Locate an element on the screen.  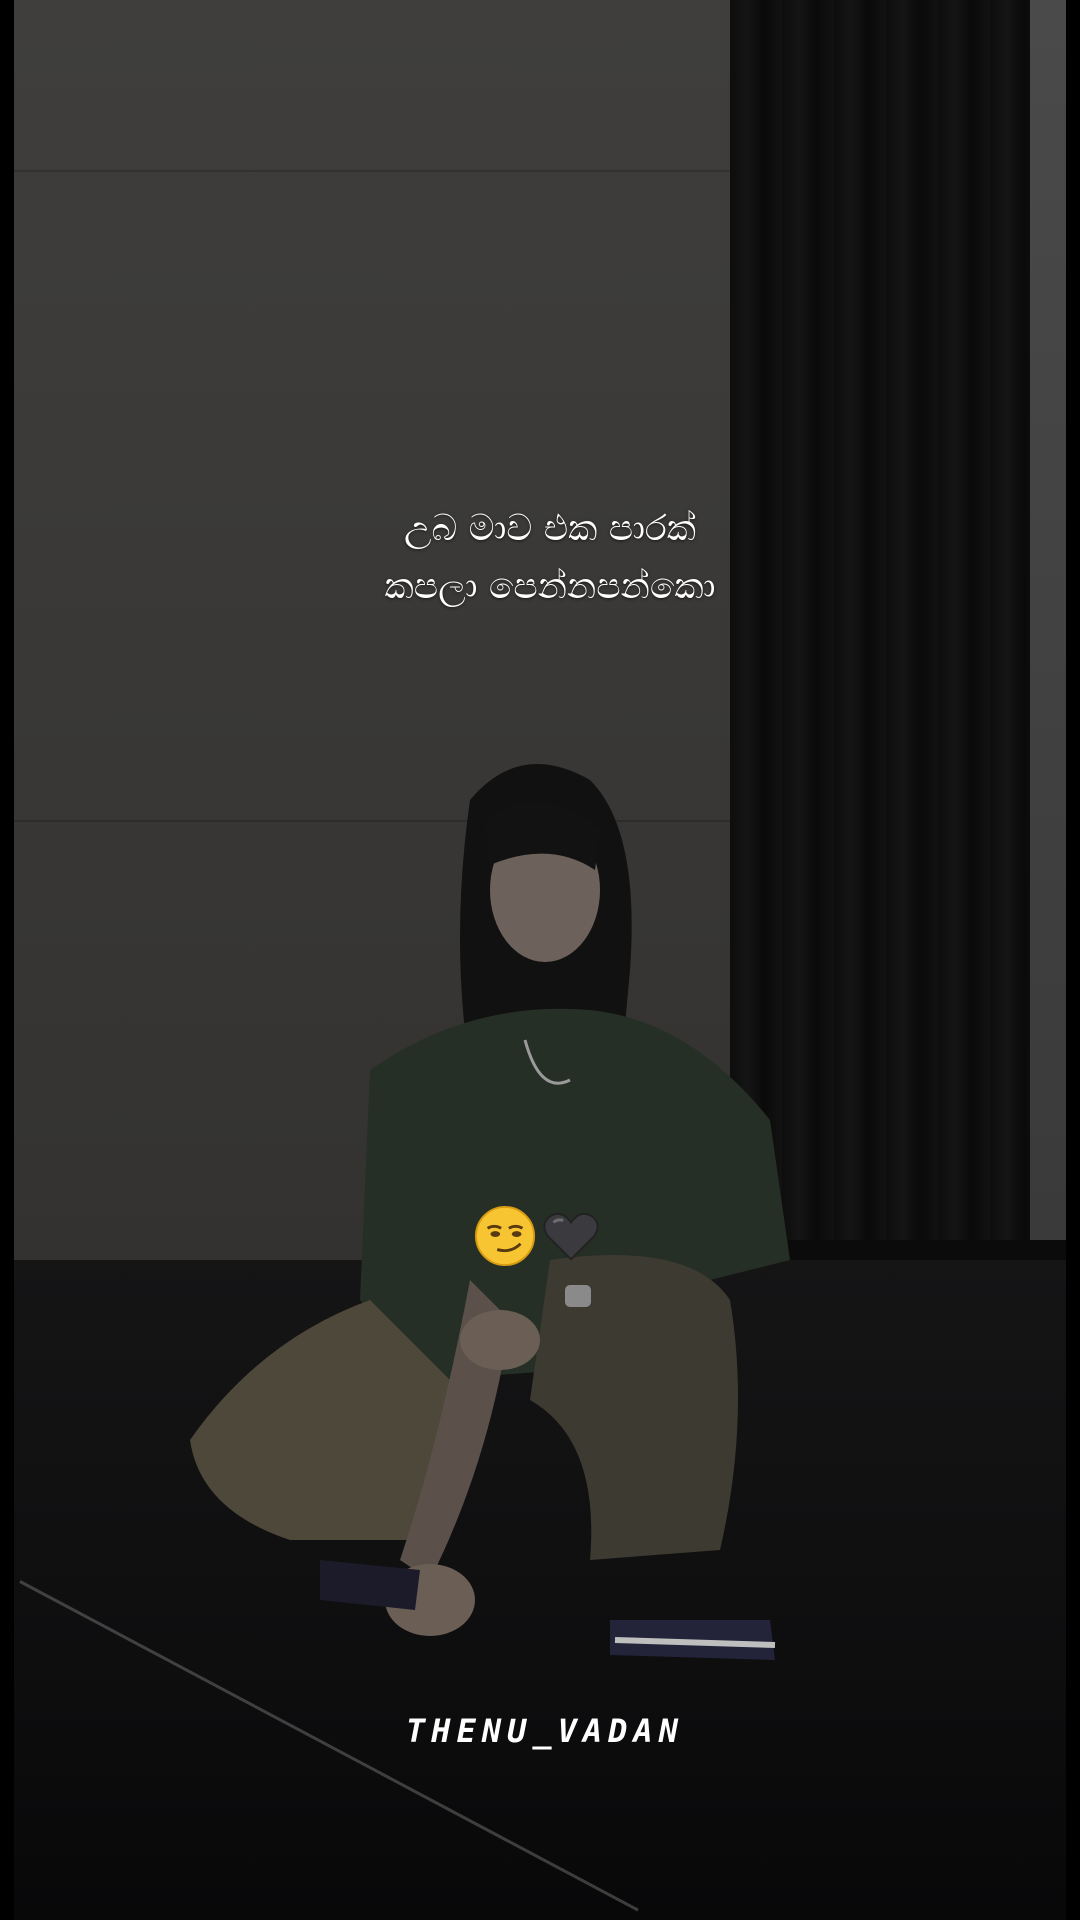
caption-line-2: කපලා පෙන්නපන්කො is located at coordinates (550, 586).